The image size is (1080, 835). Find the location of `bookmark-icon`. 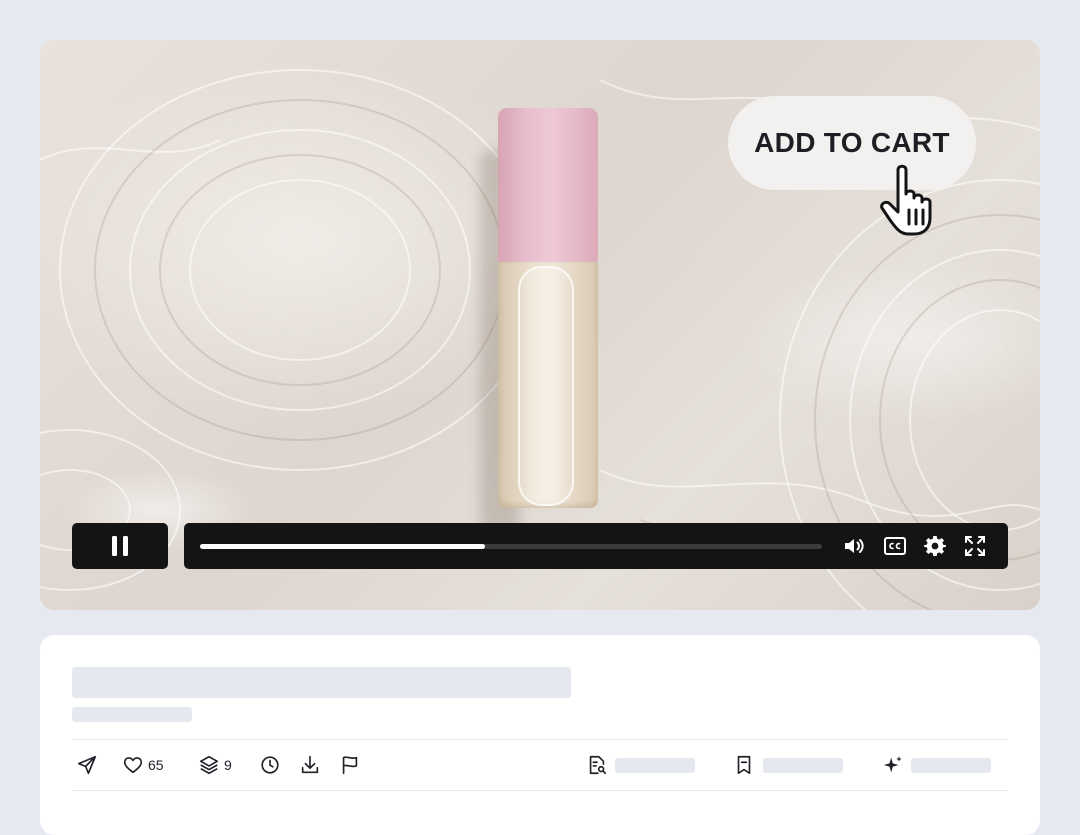

bookmark-icon is located at coordinates (744, 765).